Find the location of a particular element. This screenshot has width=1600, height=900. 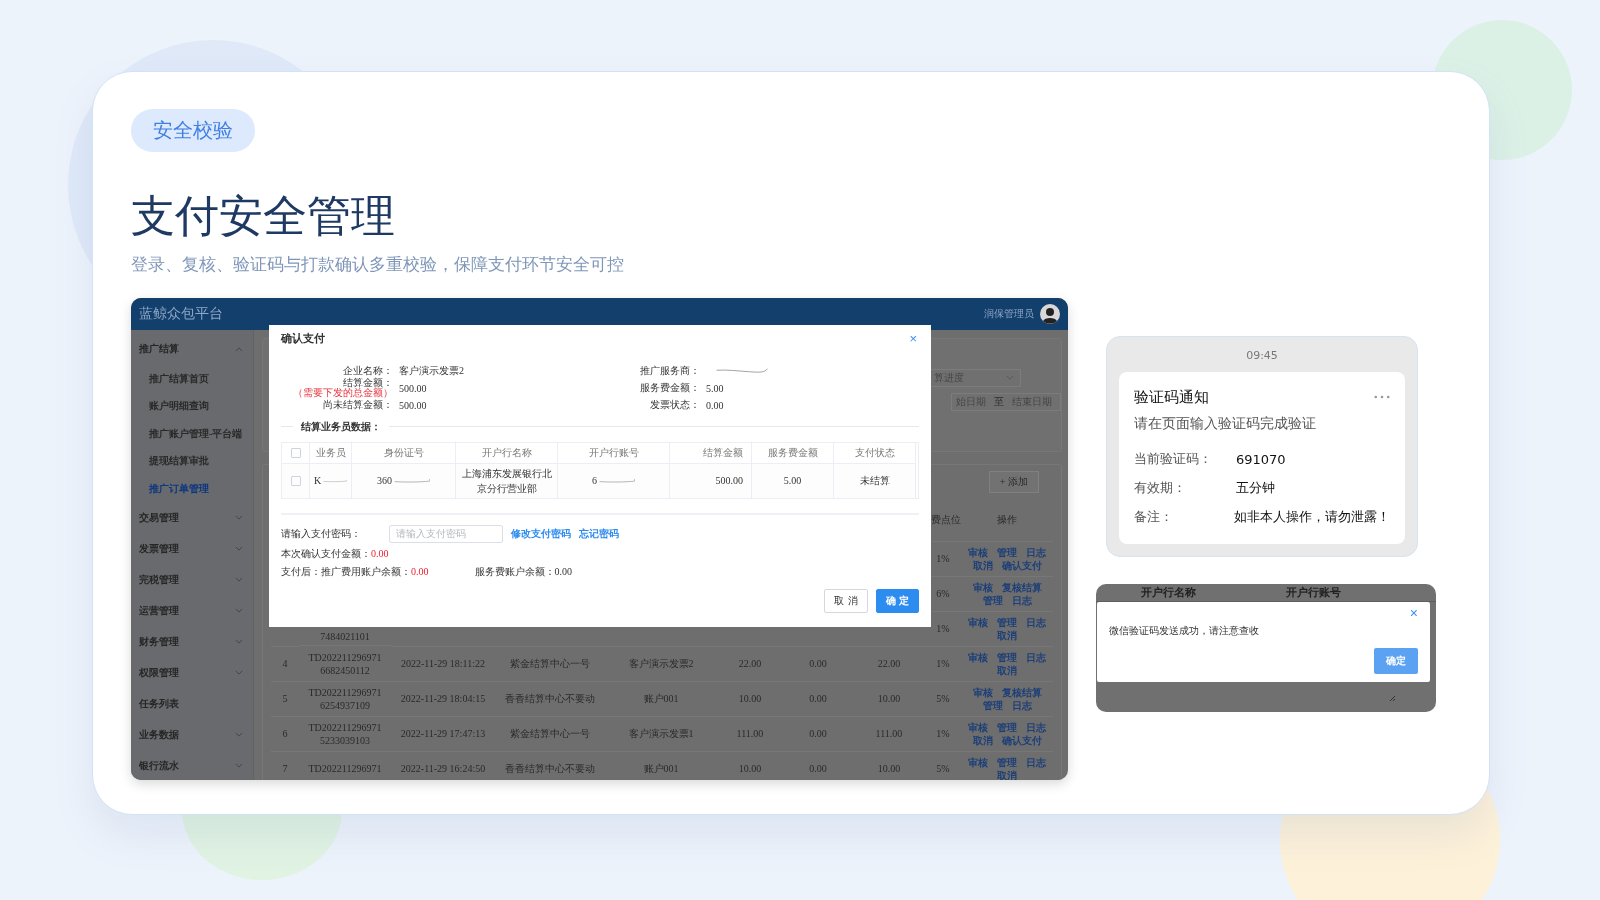

message-label: 有效期： is located at coordinates (1160, 488).